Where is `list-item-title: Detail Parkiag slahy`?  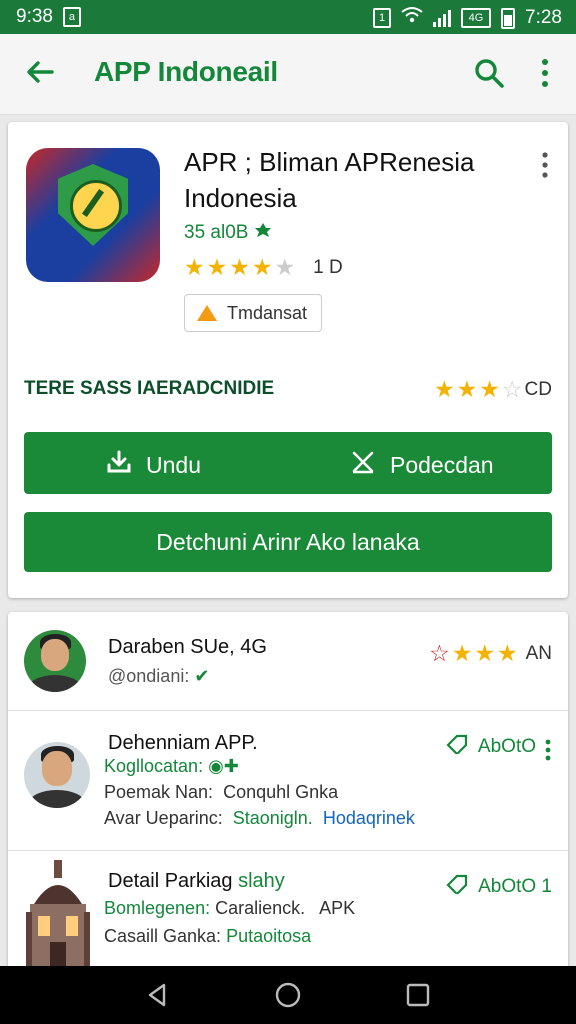 list-item-title: Detail Parkiag slahy is located at coordinates (196, 881).